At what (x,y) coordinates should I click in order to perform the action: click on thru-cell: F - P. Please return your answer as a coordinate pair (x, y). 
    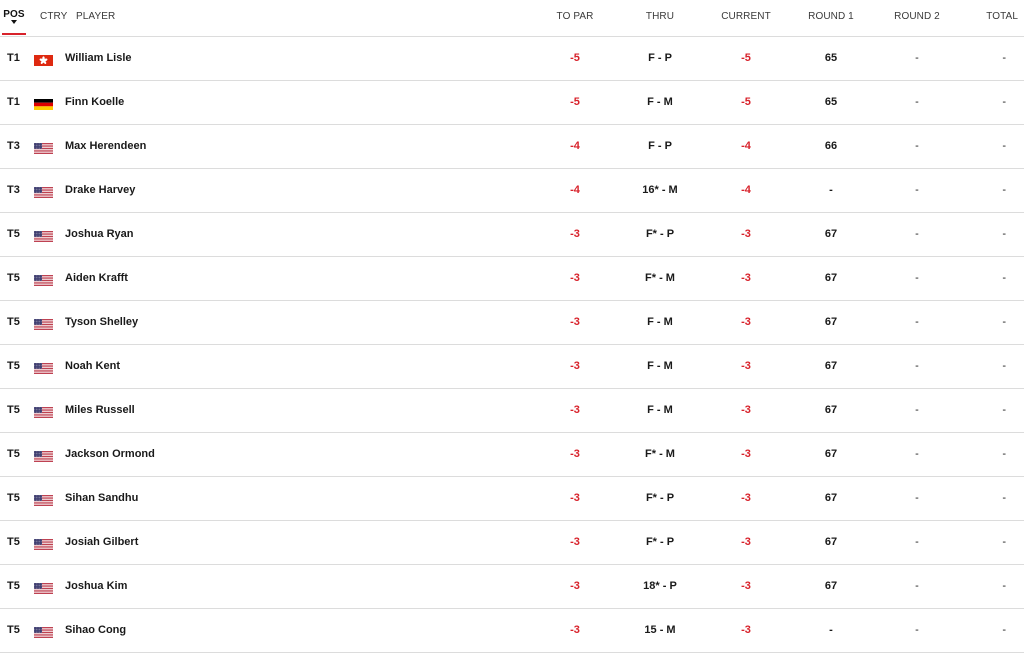
    Looking at the image, I should click on (660, 58).